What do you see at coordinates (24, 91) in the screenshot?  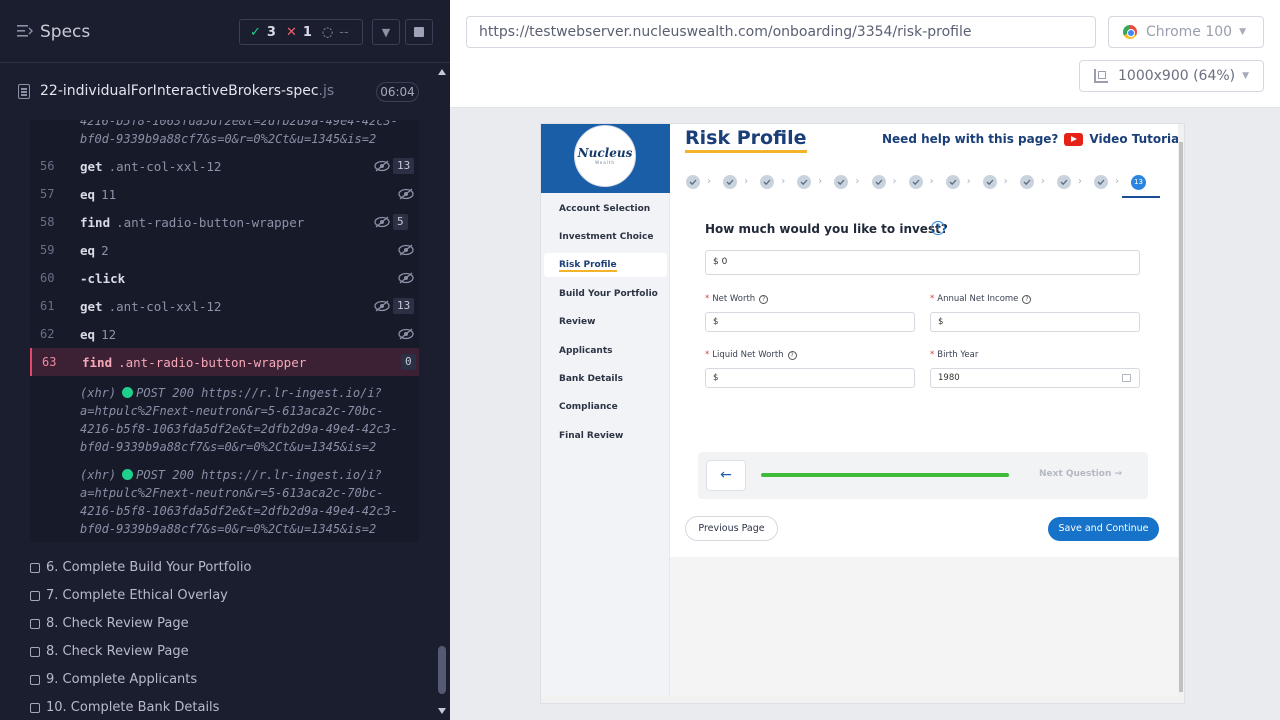 I see `file-icon` at bounding box center [24, 91].